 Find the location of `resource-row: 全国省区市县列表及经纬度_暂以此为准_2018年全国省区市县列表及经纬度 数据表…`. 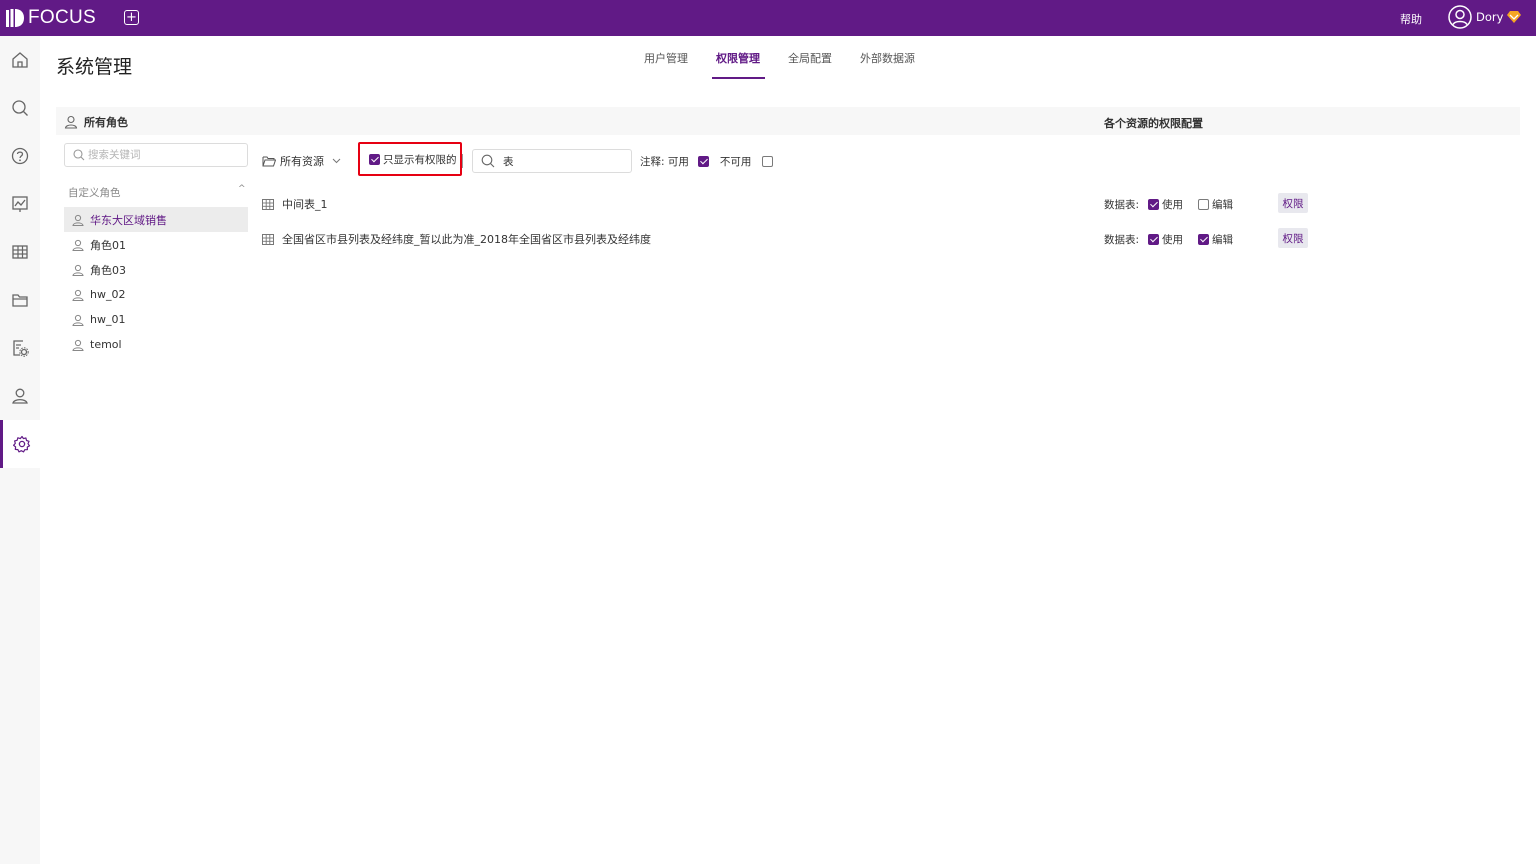

resource-row: 全国省区市县列表及经纬度_暂以此为准_2018年全国省区市县列表及经纬度 数据表… is located at coordinates (792, 239).